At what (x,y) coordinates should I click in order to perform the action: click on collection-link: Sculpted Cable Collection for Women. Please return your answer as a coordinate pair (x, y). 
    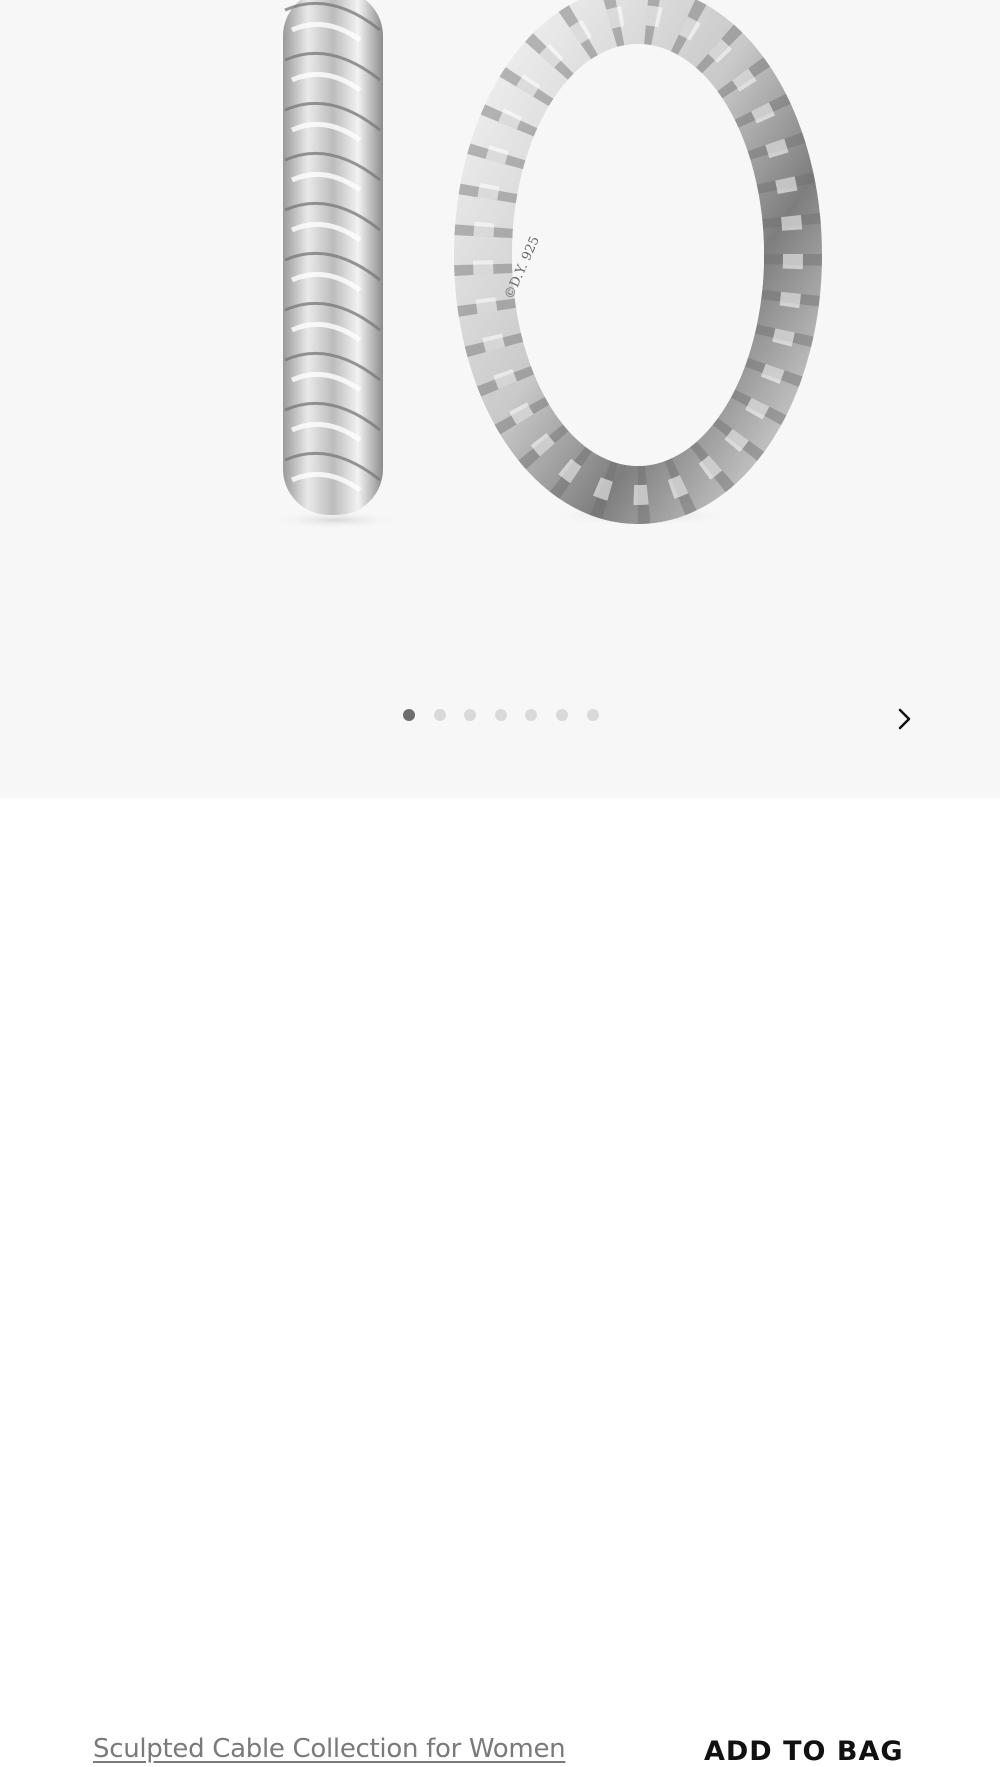
    Looking at the image, I should click on (329, 1749).